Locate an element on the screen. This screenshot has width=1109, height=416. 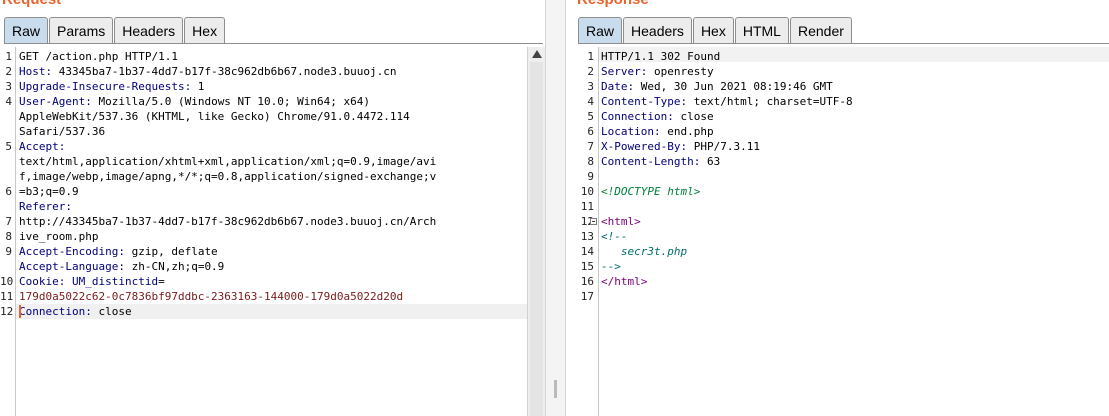
request-tab-divider is located at coordinates (273, 43).